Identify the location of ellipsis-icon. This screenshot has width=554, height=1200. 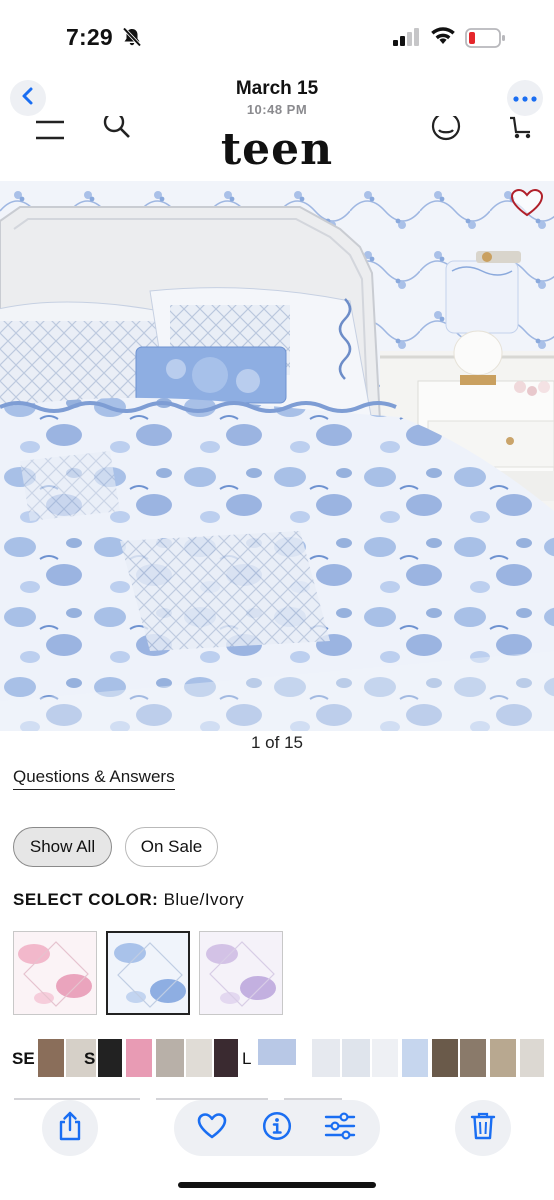
(525, 98).